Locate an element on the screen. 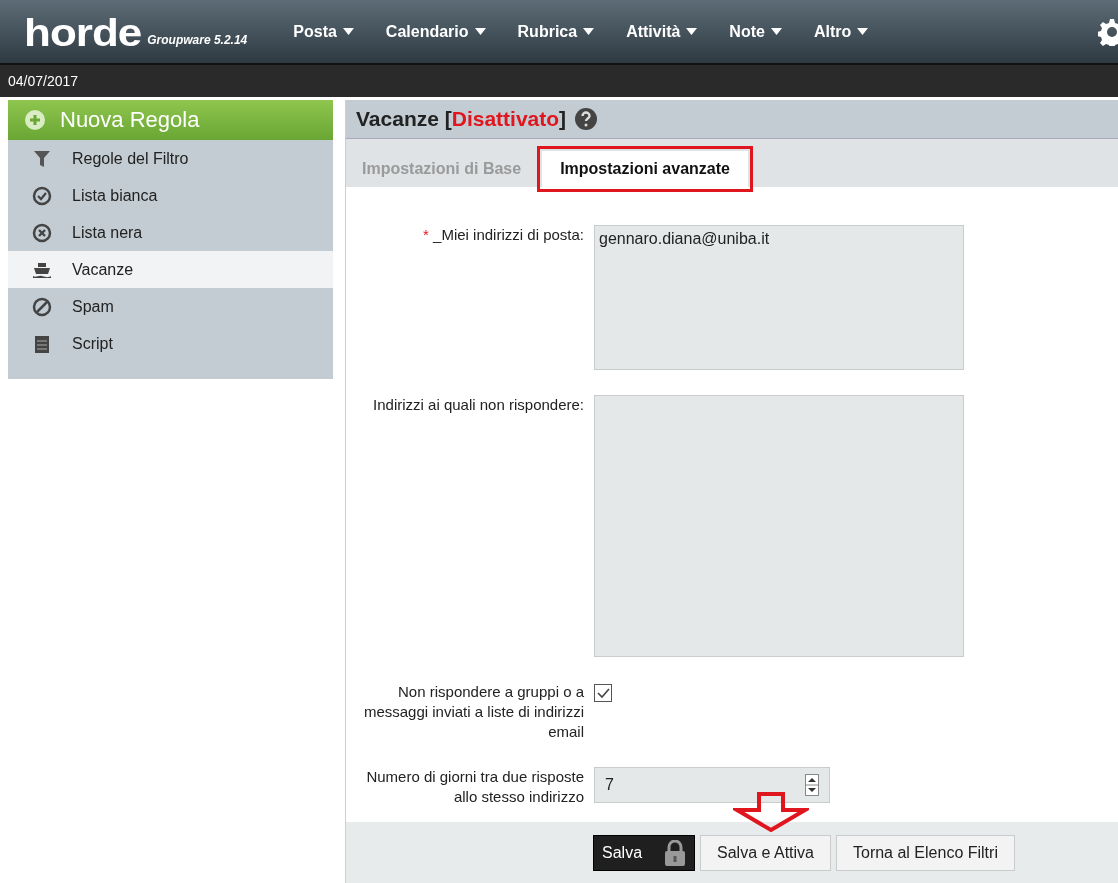 The width and height of the screenshot is (1118, 883). sidebar-item: Lista nera is located at coordinates (170, 232).